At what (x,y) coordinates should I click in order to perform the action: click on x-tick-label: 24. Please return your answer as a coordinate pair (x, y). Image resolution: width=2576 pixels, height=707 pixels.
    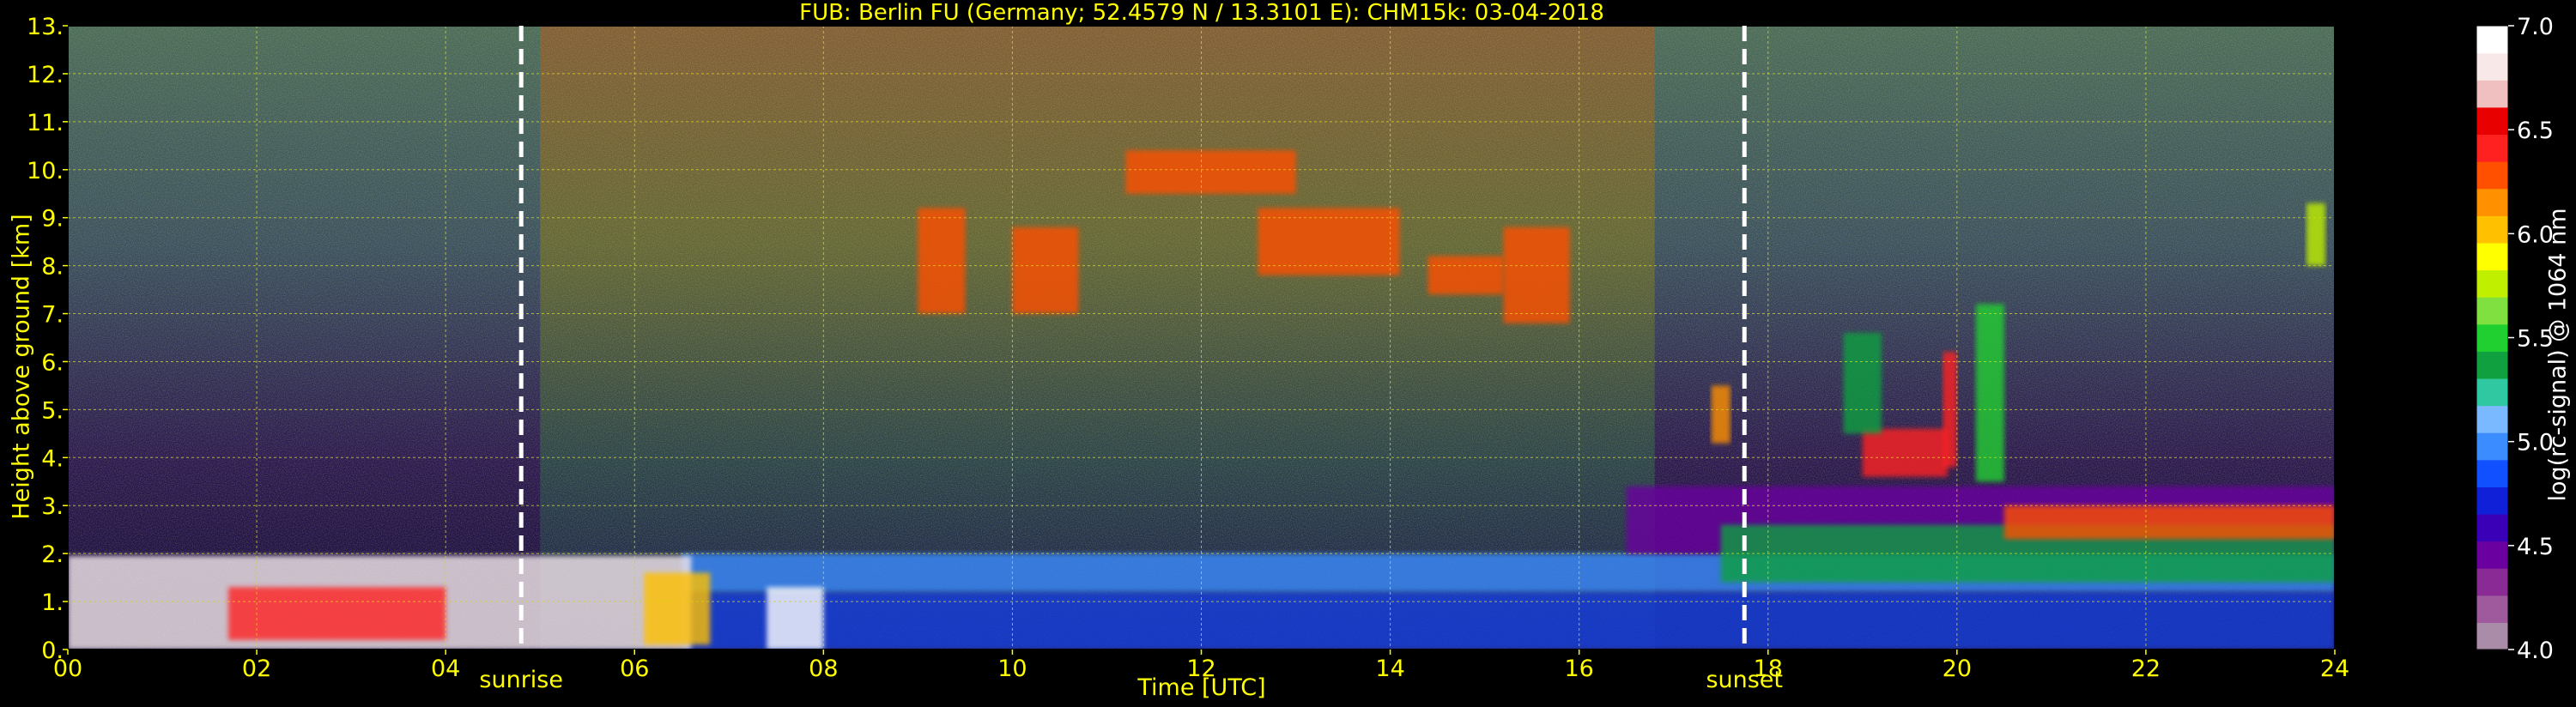
    Looking at the image, I should click on (2334, 669).